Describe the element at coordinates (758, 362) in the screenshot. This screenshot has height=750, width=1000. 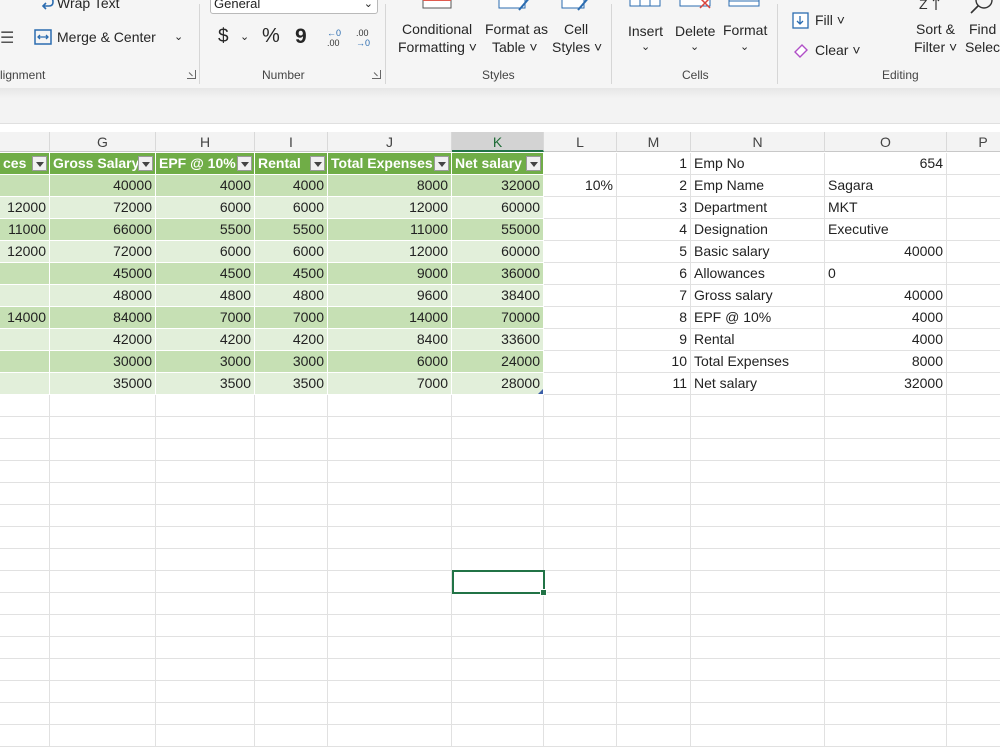
I see `detail-label: Total Expenses` at that location.